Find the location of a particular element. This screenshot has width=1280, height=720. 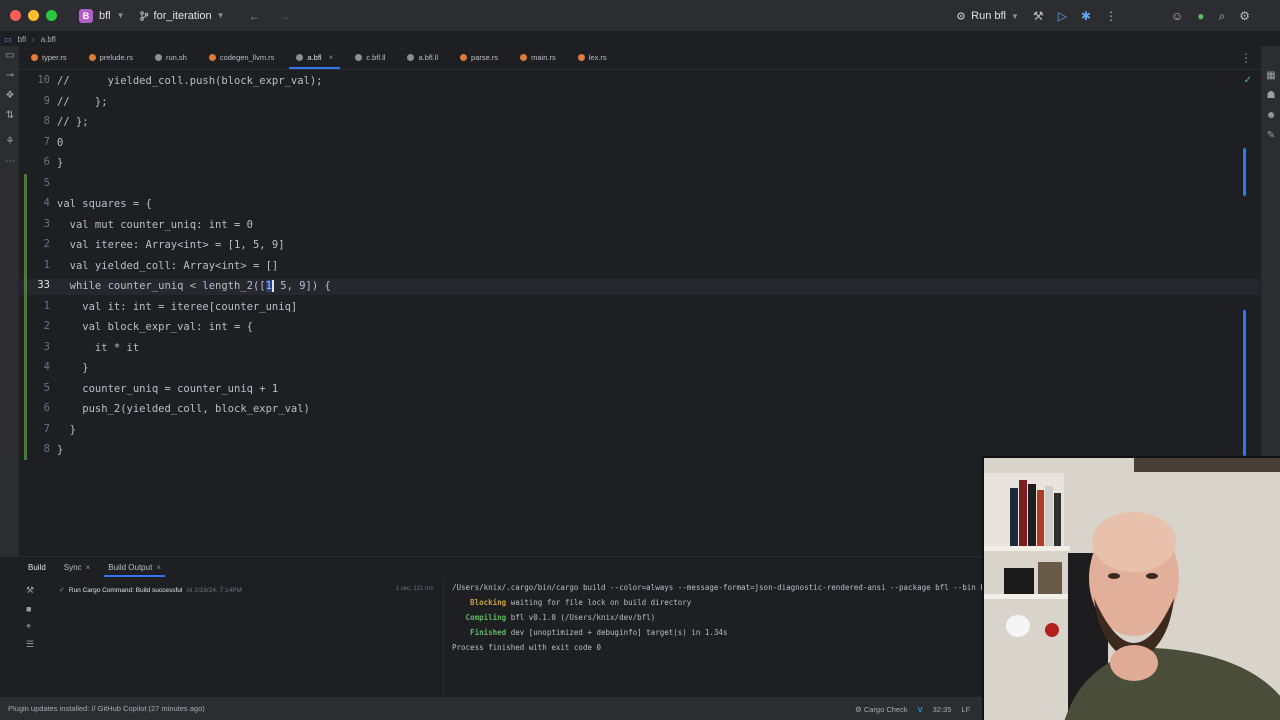

code-line: it * it is located at coordinates (98, 348).